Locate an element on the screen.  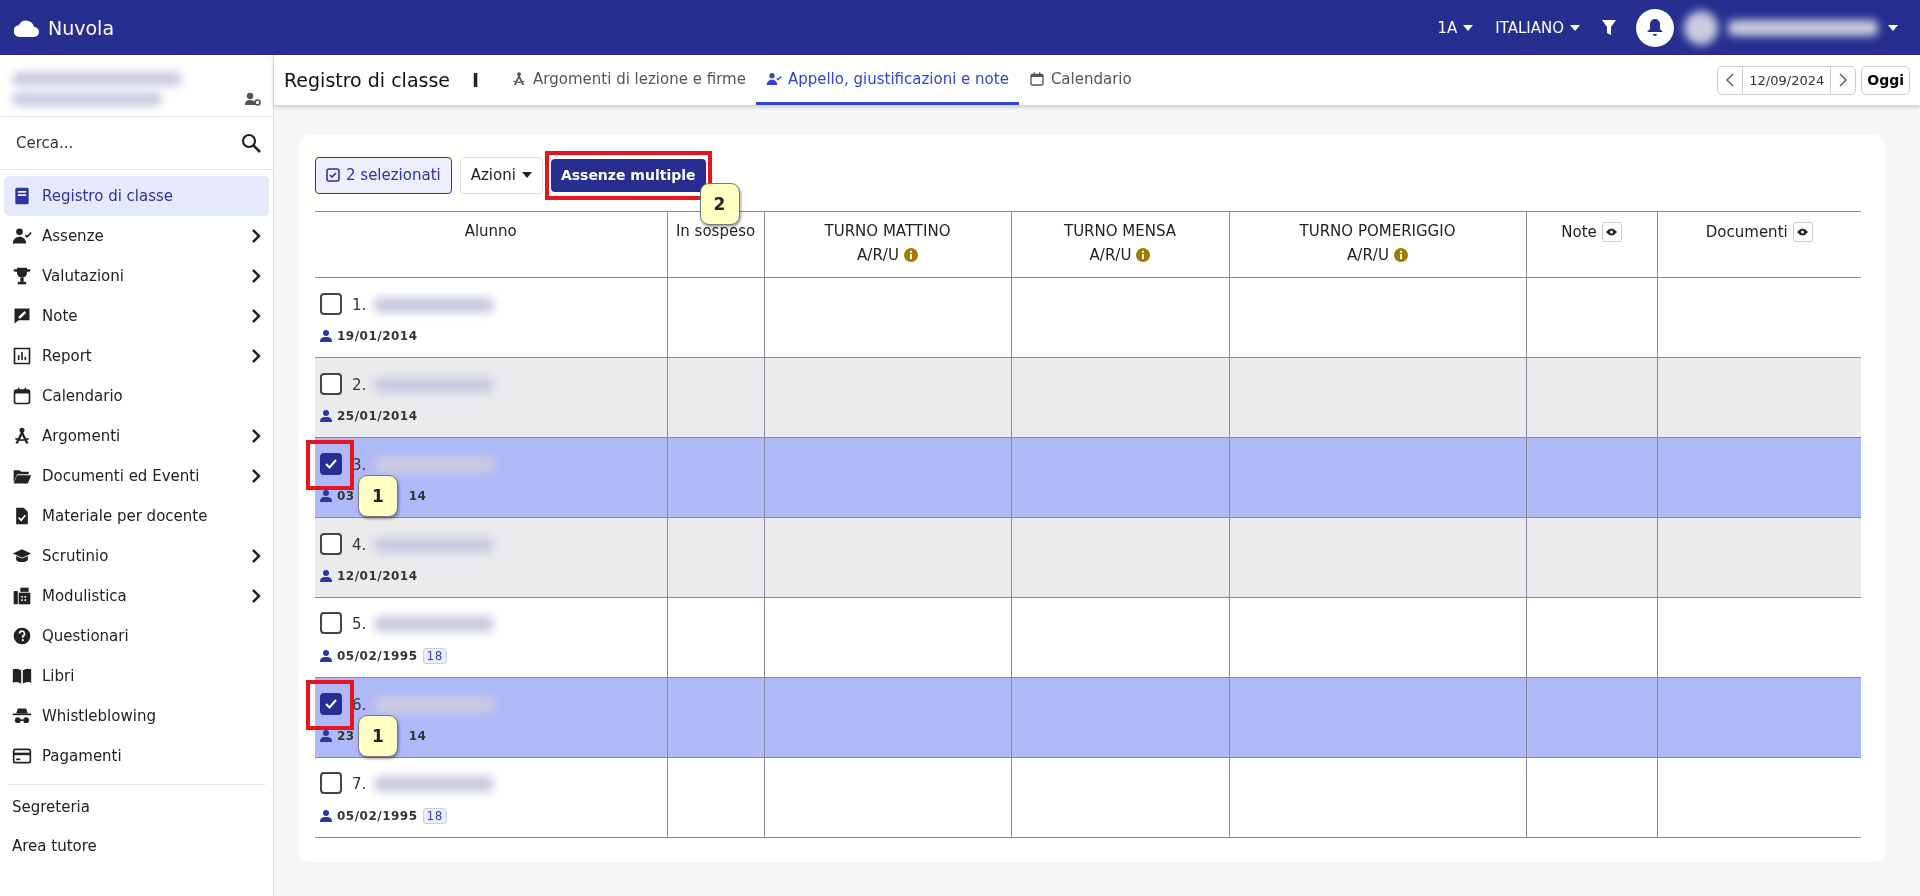
sidebar-item-label: Report is located at coordinates (67, 356).